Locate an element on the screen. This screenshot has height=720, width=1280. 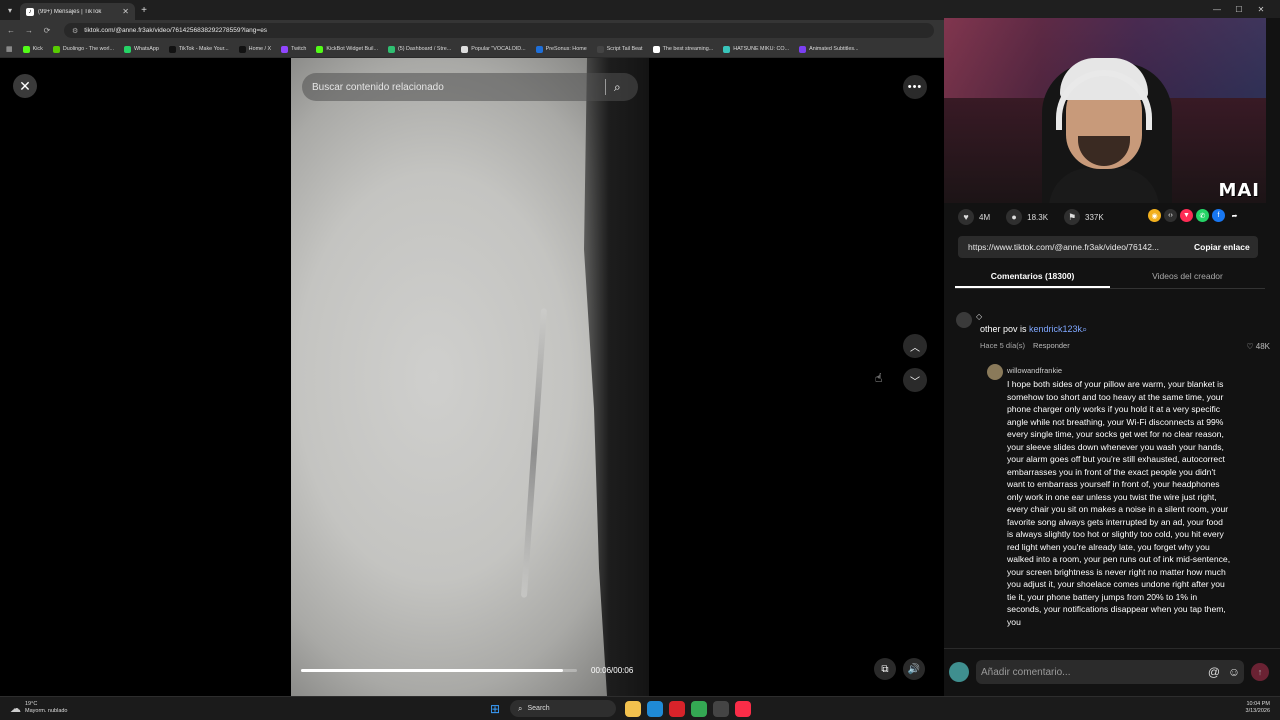
previous-video-icon: ︿ is located at coordinates (915, 346).